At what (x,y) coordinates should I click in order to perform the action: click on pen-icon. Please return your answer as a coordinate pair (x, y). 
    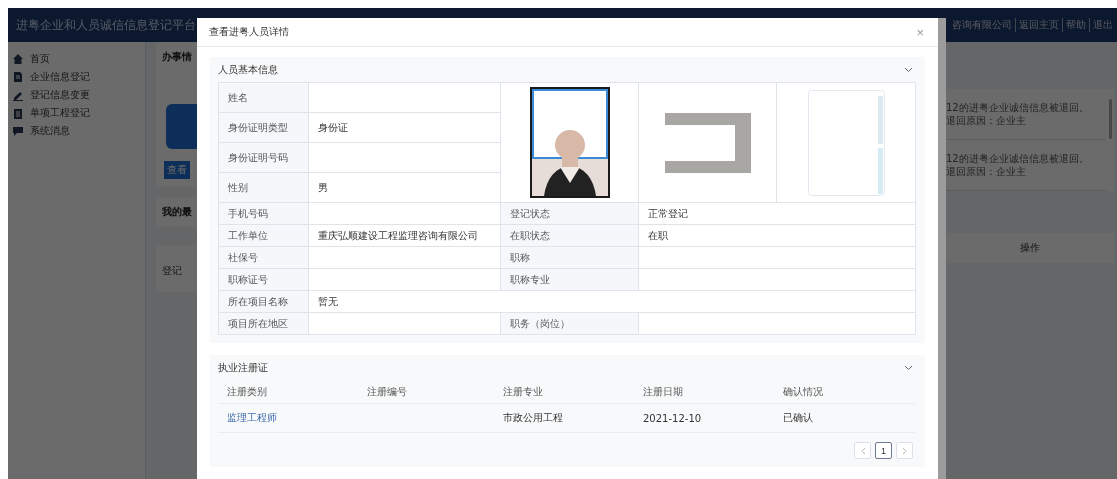
    Looking at the image, I should click on (18, 95).